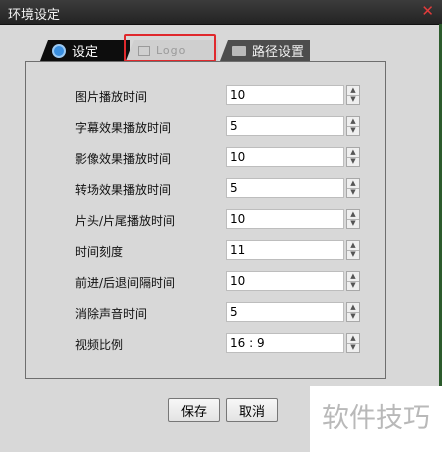 Image resolution: width=442 pixels, height=452 pixels. Describe the element at coordinates (123, 159) in the screenshot. I see `row-label: 影像效果播放时间` at that location.